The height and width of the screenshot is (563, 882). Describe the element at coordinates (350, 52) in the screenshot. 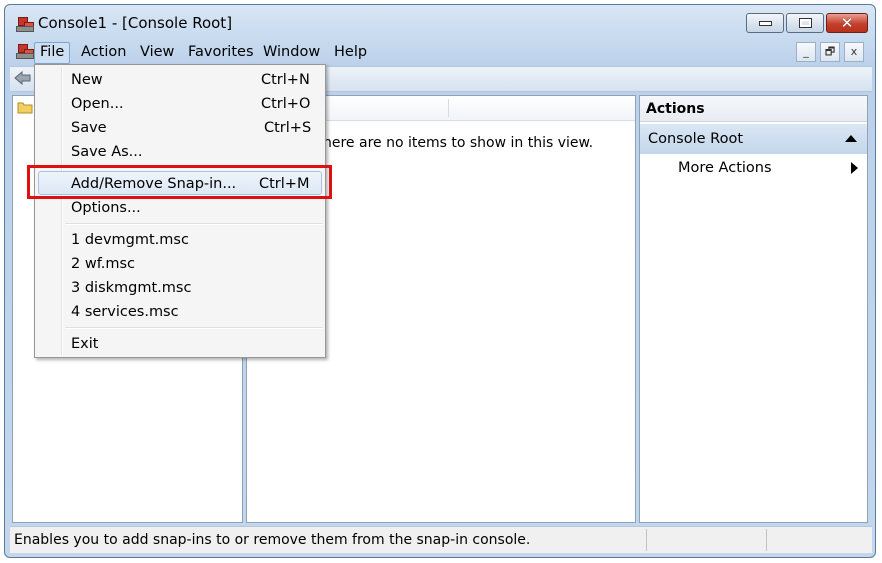

I see `menu-help: Help` at that location.